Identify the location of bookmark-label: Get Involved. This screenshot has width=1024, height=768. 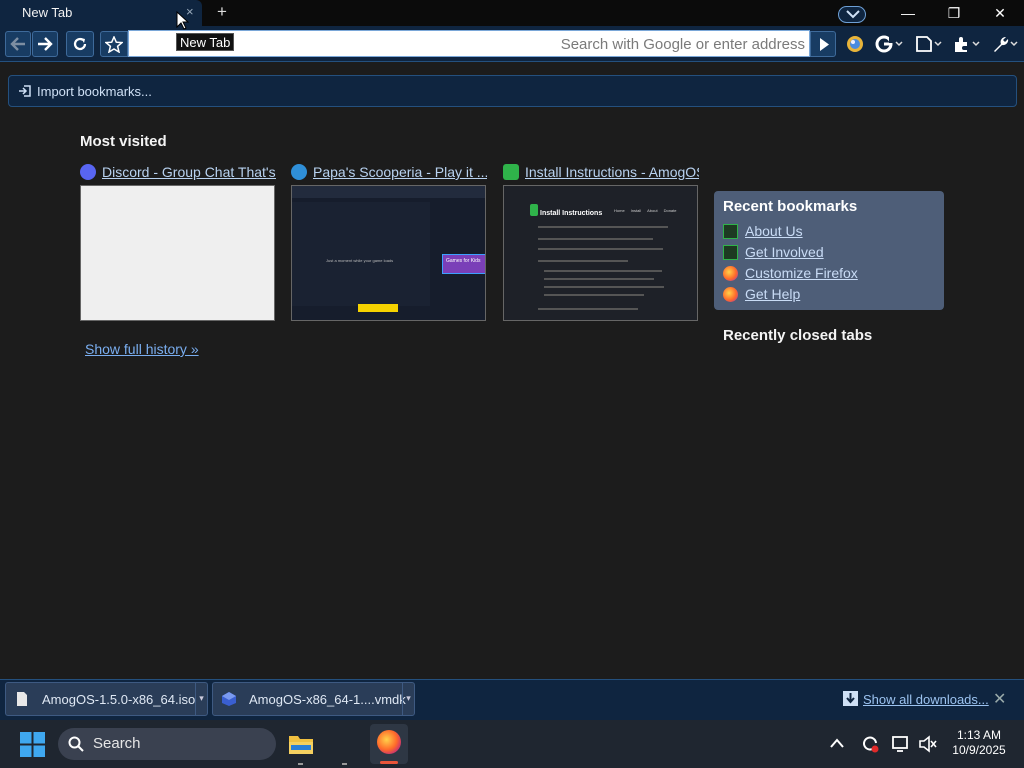
(784, 252).